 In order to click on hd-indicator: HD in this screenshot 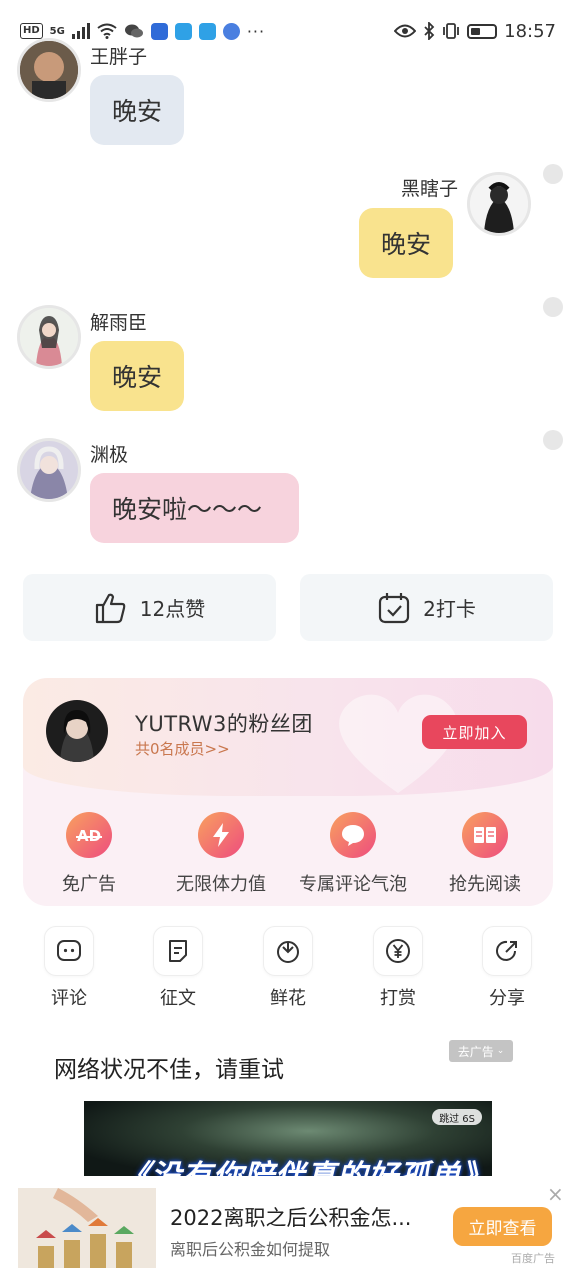, I will do `click(31, 31)`.